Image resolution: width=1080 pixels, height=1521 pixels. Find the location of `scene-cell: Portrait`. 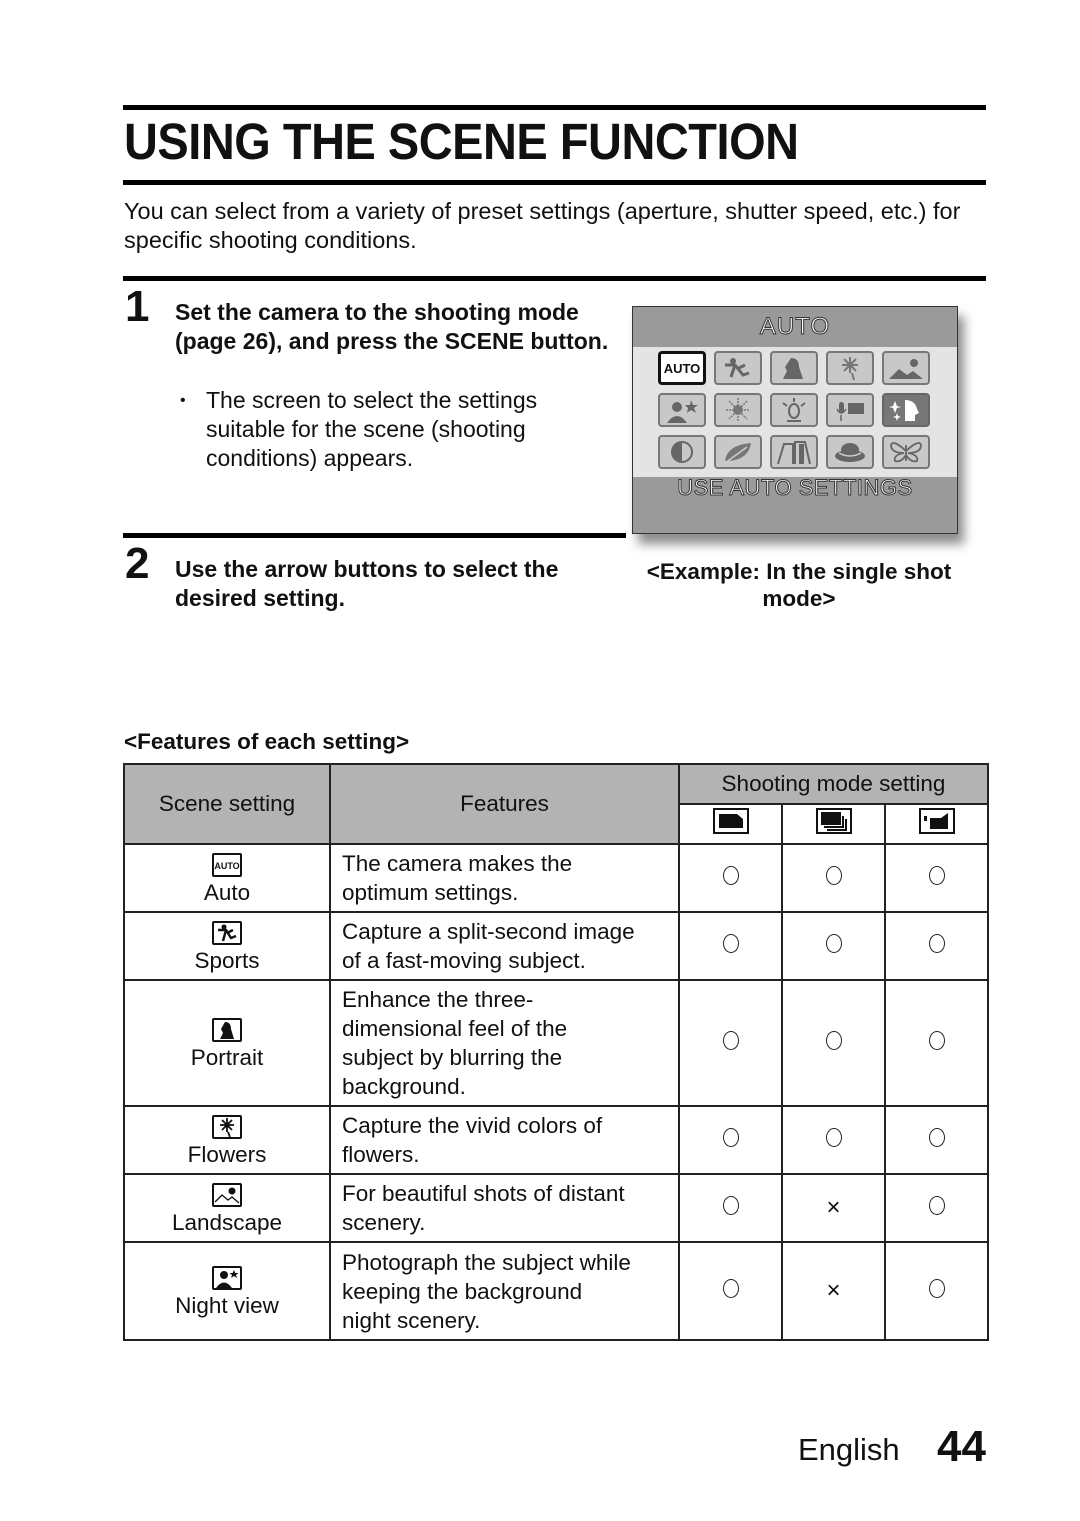

scene-cell: Portrait is located at coordinates (227, 1043).